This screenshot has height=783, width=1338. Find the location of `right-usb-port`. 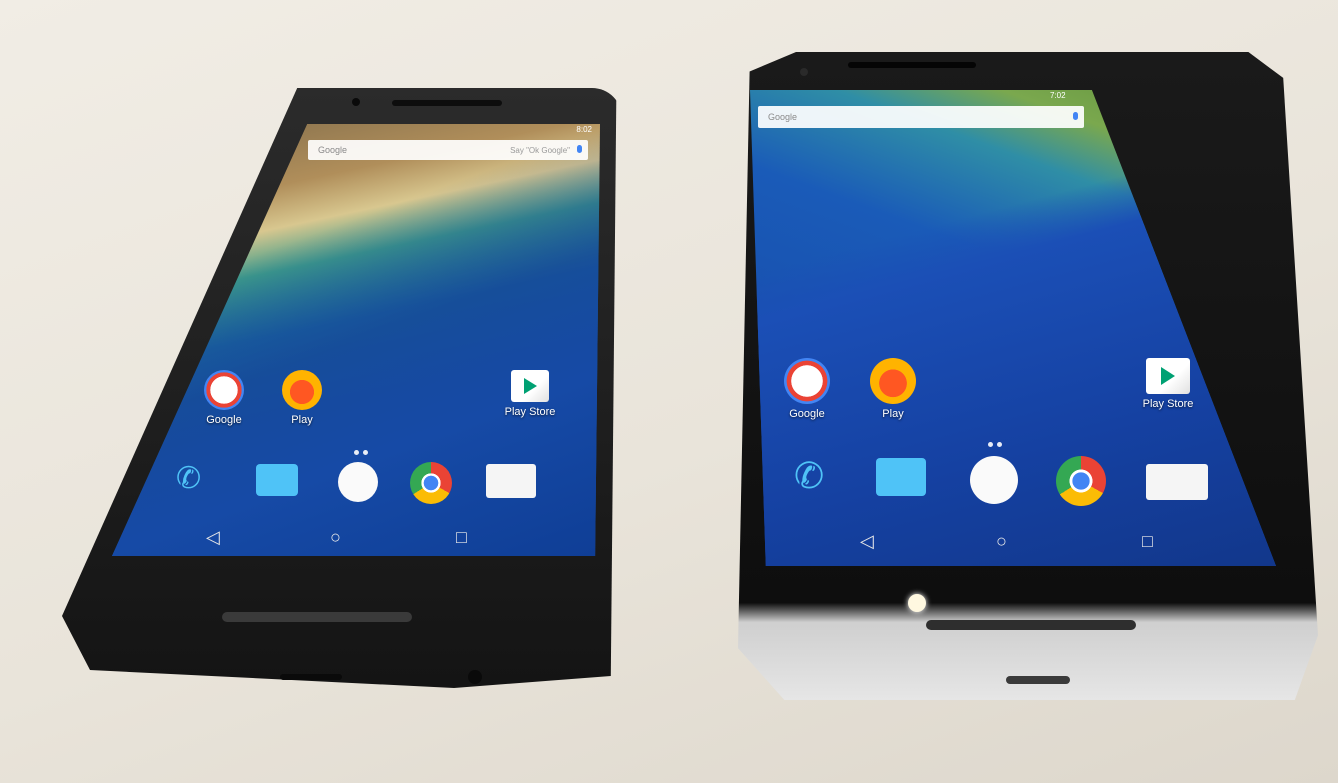

right-usb-port is located at coordinates (1038, 680).